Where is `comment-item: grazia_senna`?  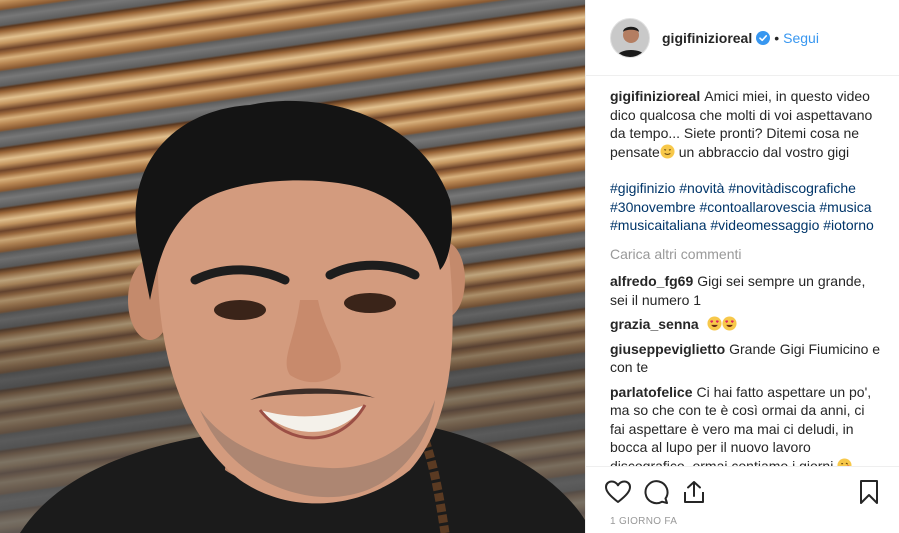
comment-item: grazia_senna is located at coordinates (746, 324).